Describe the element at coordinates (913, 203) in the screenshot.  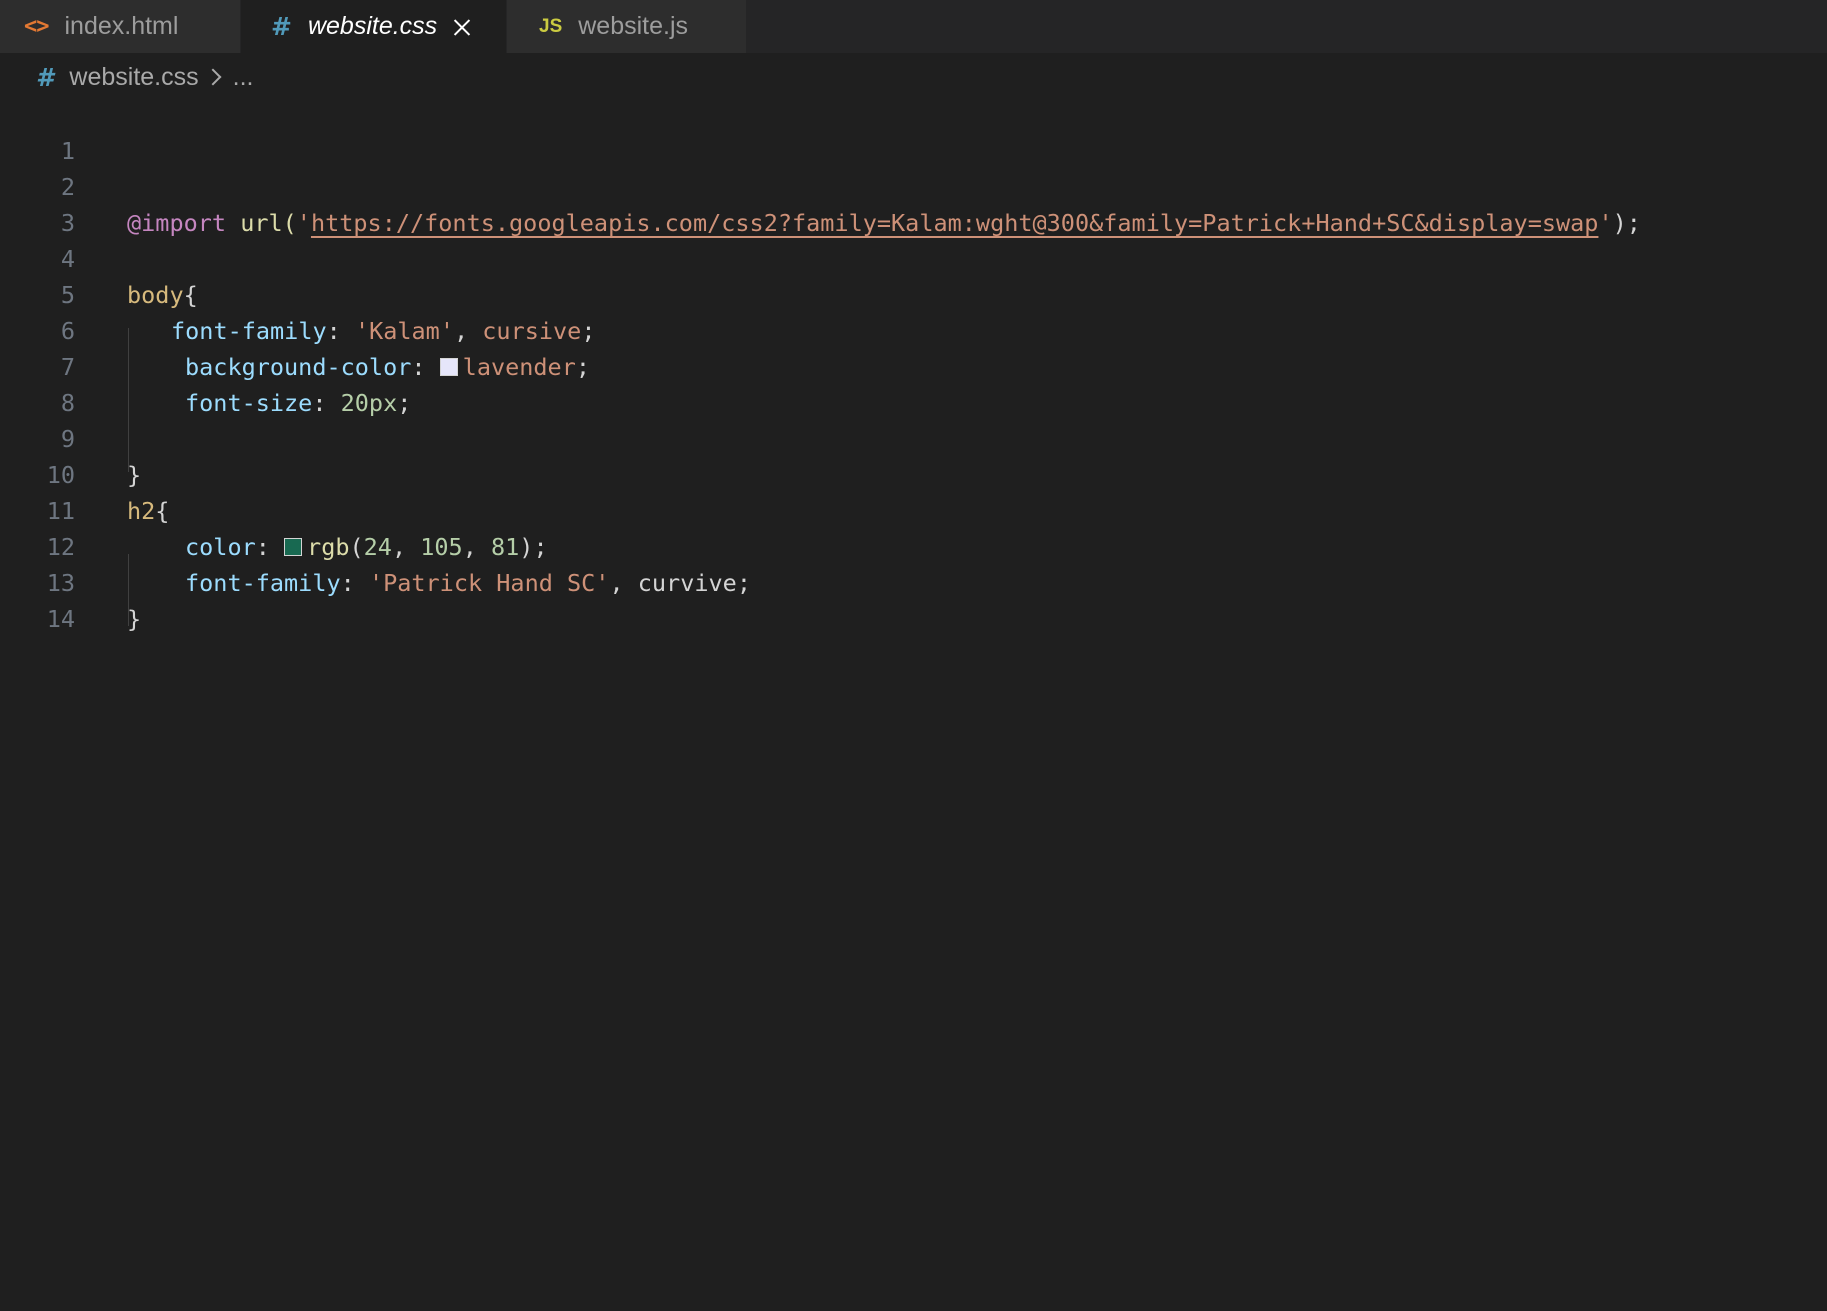
I see `code-line: 3` at that location.